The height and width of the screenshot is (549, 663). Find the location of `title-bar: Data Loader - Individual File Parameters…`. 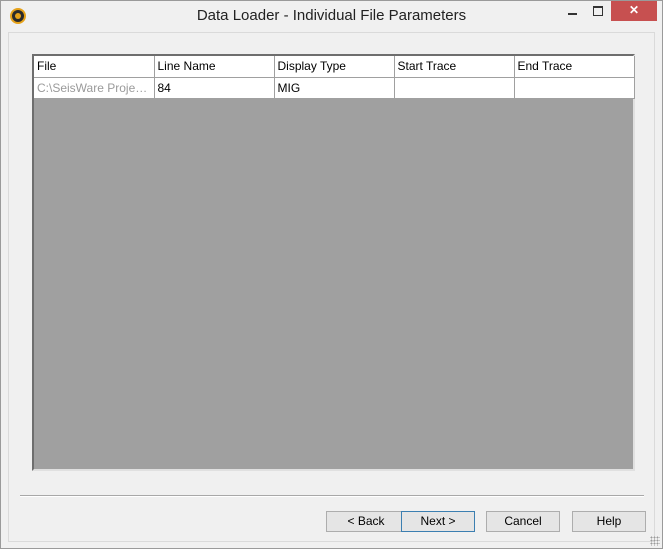

title-bar: Data Loader - Individual File Parameters… is located at coordinates (331, 16).